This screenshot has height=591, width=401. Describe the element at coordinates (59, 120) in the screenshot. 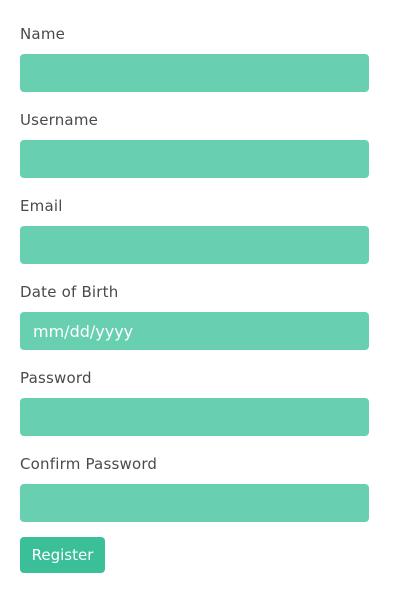

I see `username-label: Username` at that location.